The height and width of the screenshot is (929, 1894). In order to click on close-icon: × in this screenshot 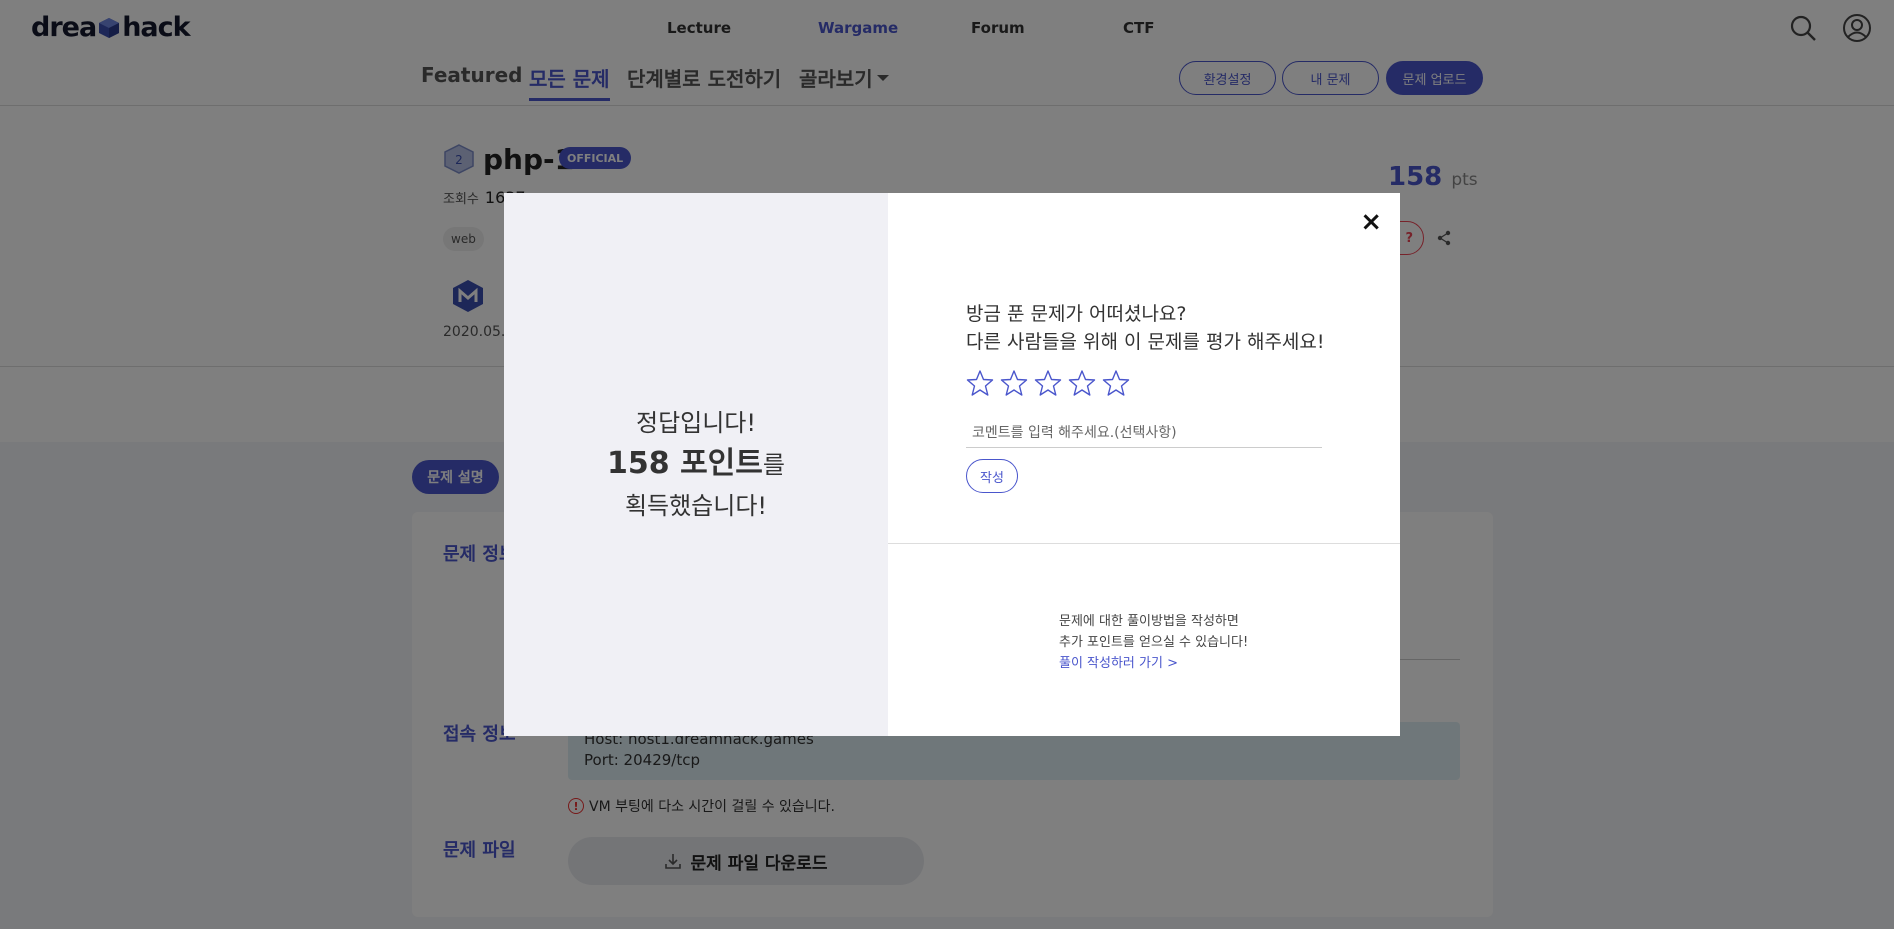, I will do `click(1371, 222)`.